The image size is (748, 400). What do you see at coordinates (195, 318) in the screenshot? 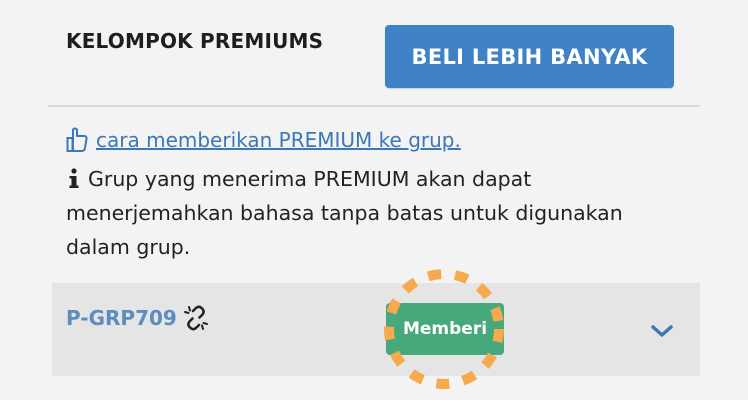
I see `broken-link-icon` at bounding box center [195, 318].